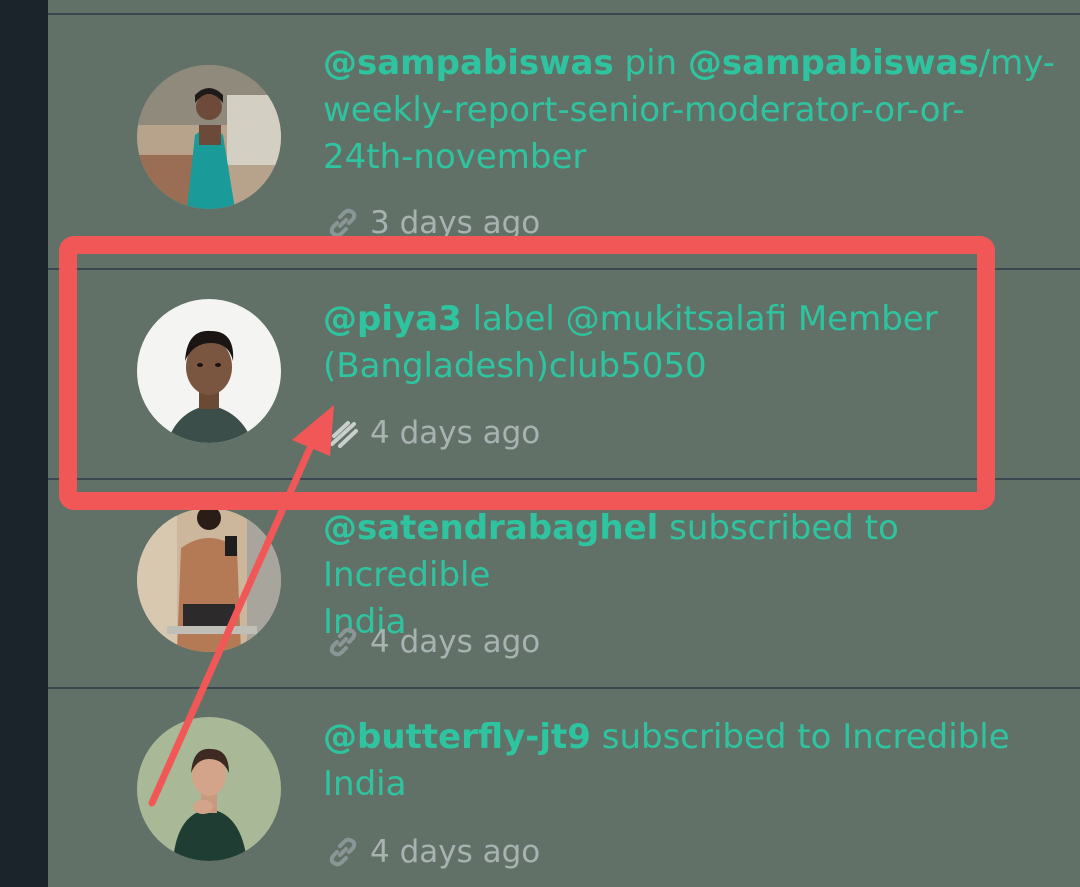 This screenshot has width=1080, height=887. What do you see at coordinates (455, 223) in the screenshot?
I see `timestamp: 3 days ago` at bounding box center [455, 223].